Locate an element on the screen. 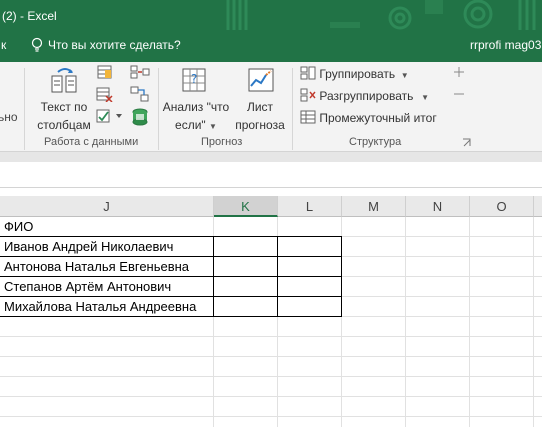  user-name: rrprofi mag03 is located at coordinates (505, 45).